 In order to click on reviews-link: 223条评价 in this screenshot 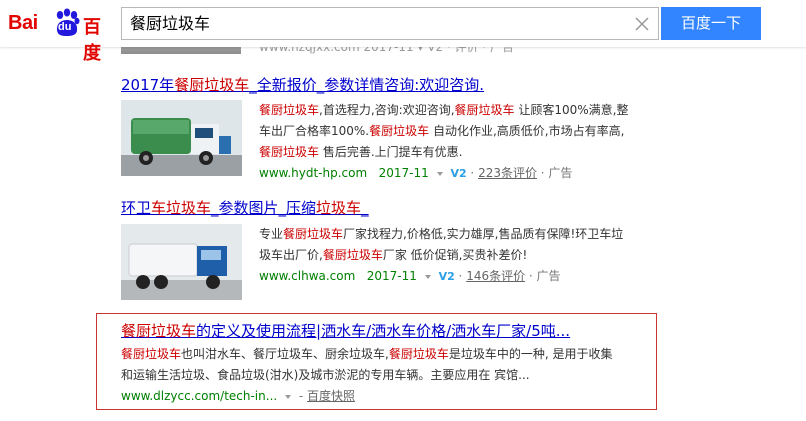, I will do `click(507, 173)`.